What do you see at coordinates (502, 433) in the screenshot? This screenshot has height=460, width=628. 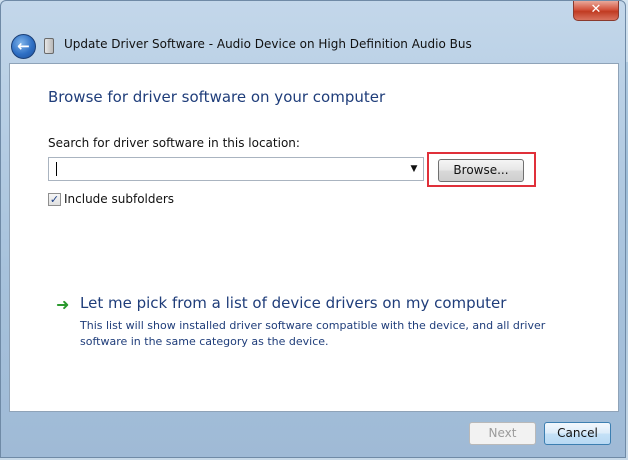 I see `next-button: Next` at bounding box center [502, 433].